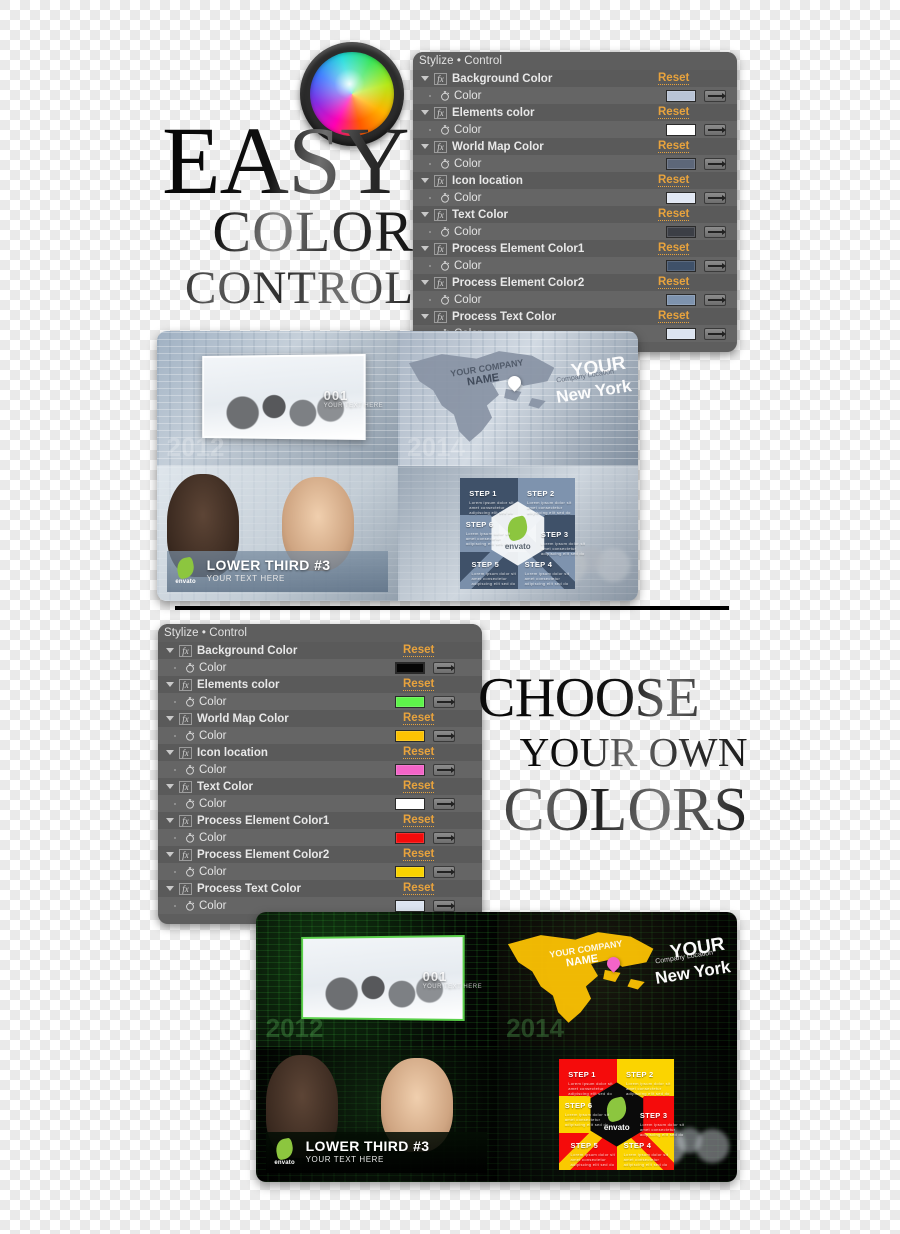 Image resolution: width=900 pixels, height=1234 pixels. I want to click on effect-row: fx World Map Color Reset, so click(575, 146).